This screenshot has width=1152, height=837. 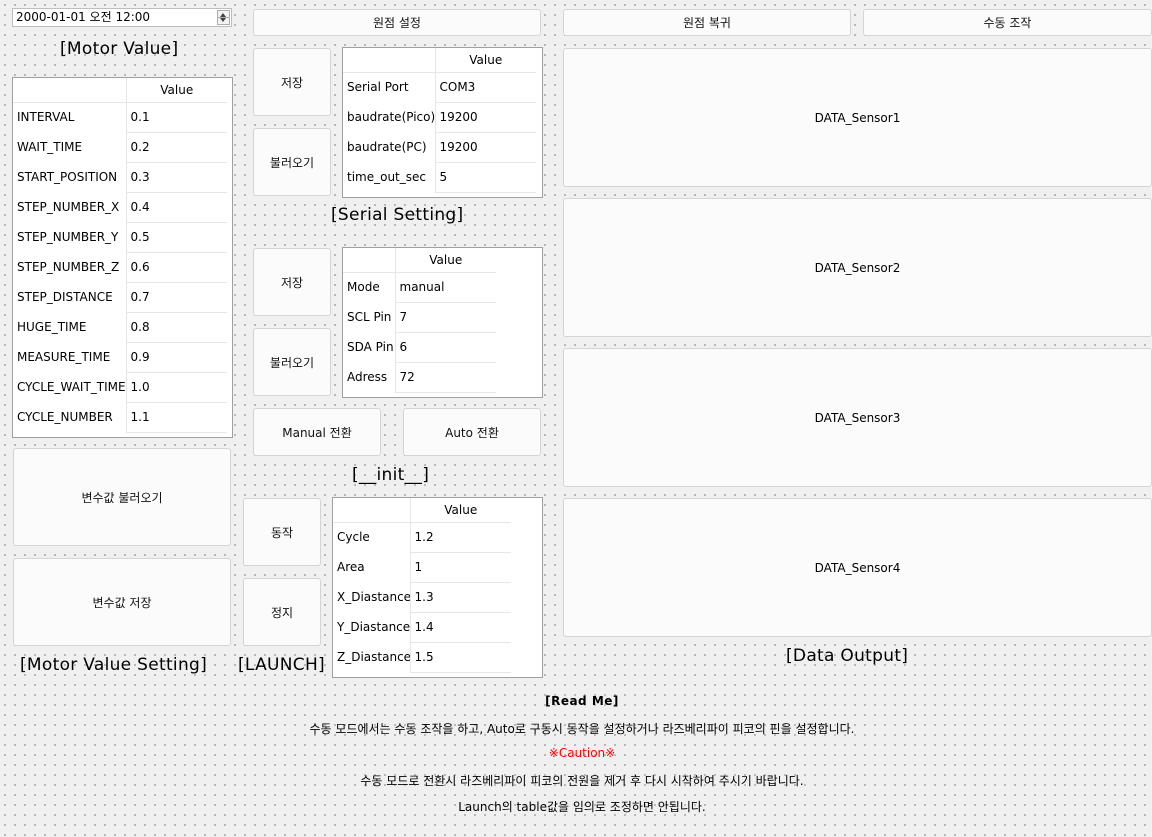 I want to click on motor-value-setting-title: [Motor Value Setting], so click(x=114, y=665).